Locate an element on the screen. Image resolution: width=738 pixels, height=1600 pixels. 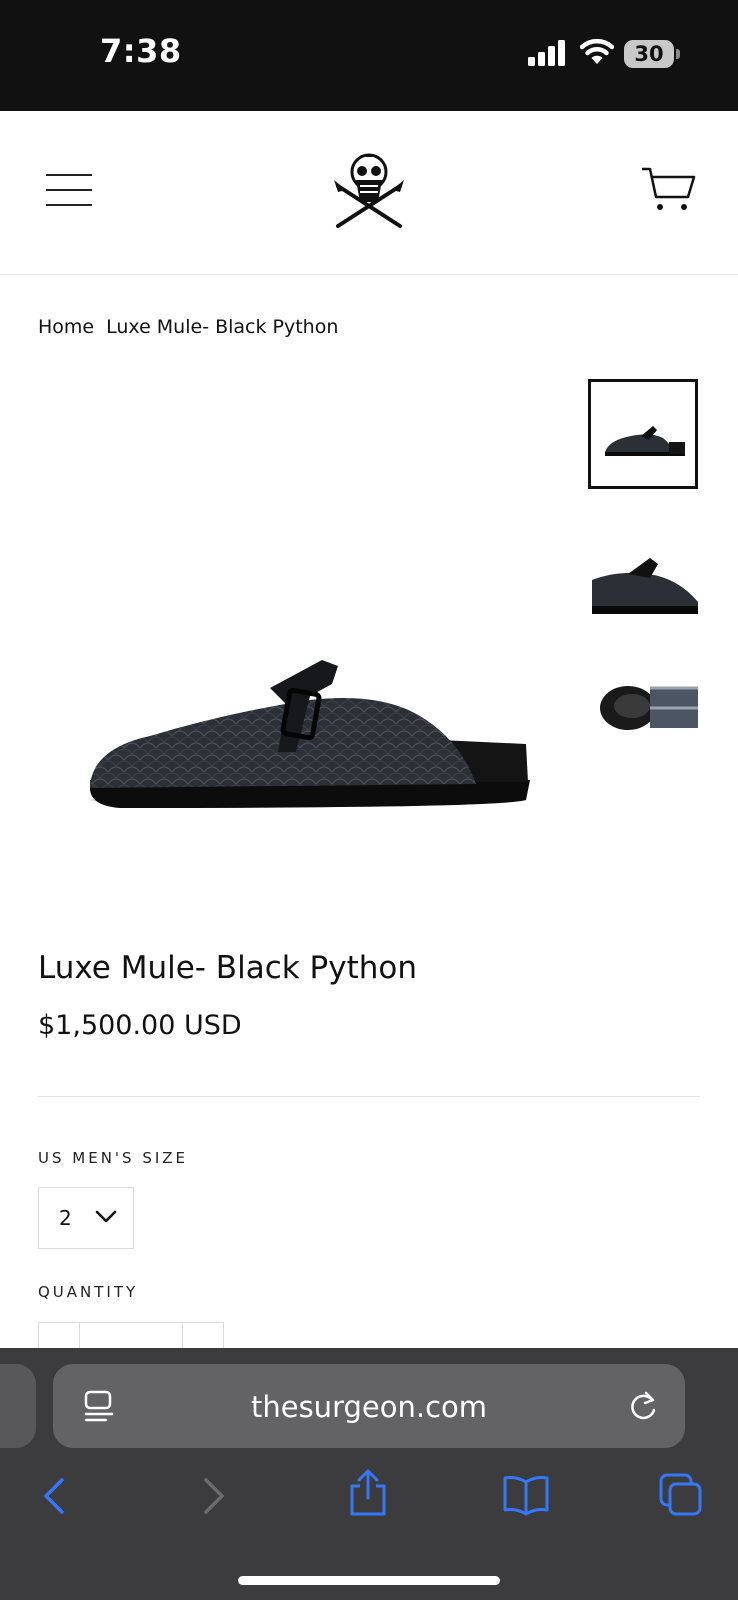
bookmarks-icon is located at coordinates (526, 1495).